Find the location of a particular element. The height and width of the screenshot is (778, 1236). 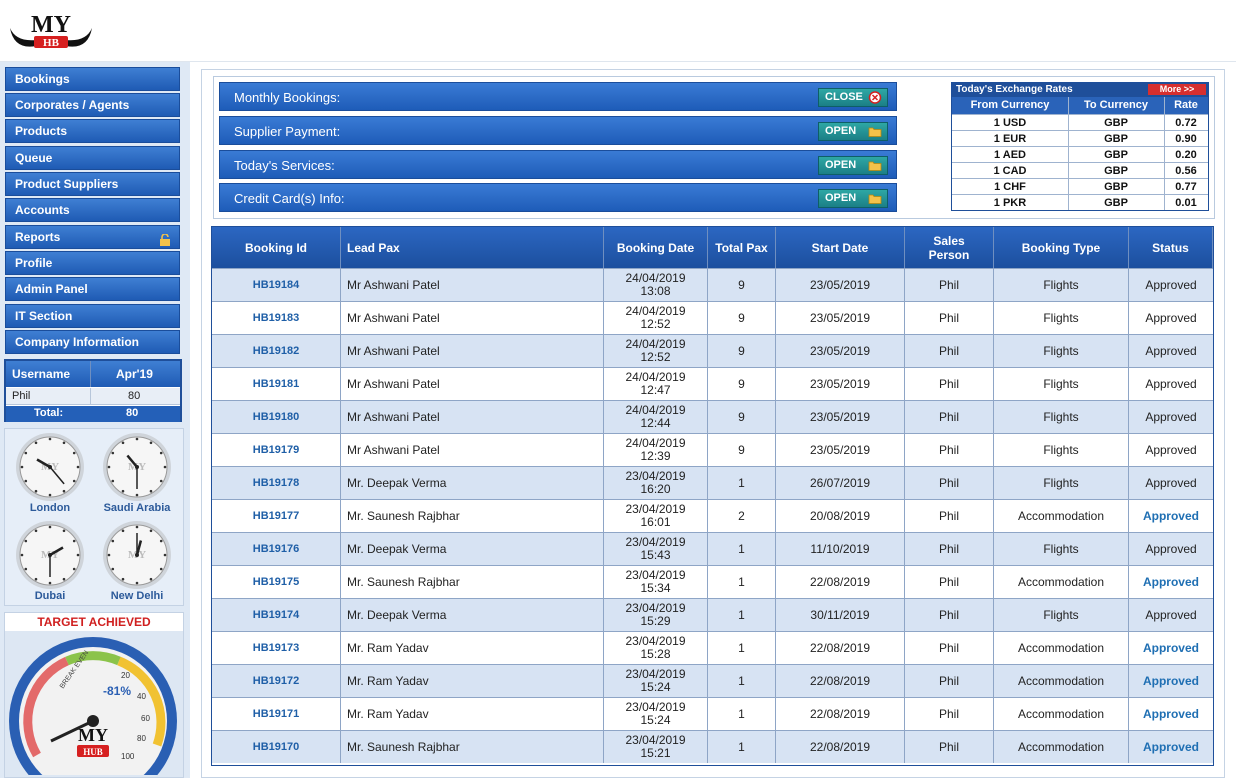

column-header-booking-type: Booking Type is located at coordinates (1061, 247).